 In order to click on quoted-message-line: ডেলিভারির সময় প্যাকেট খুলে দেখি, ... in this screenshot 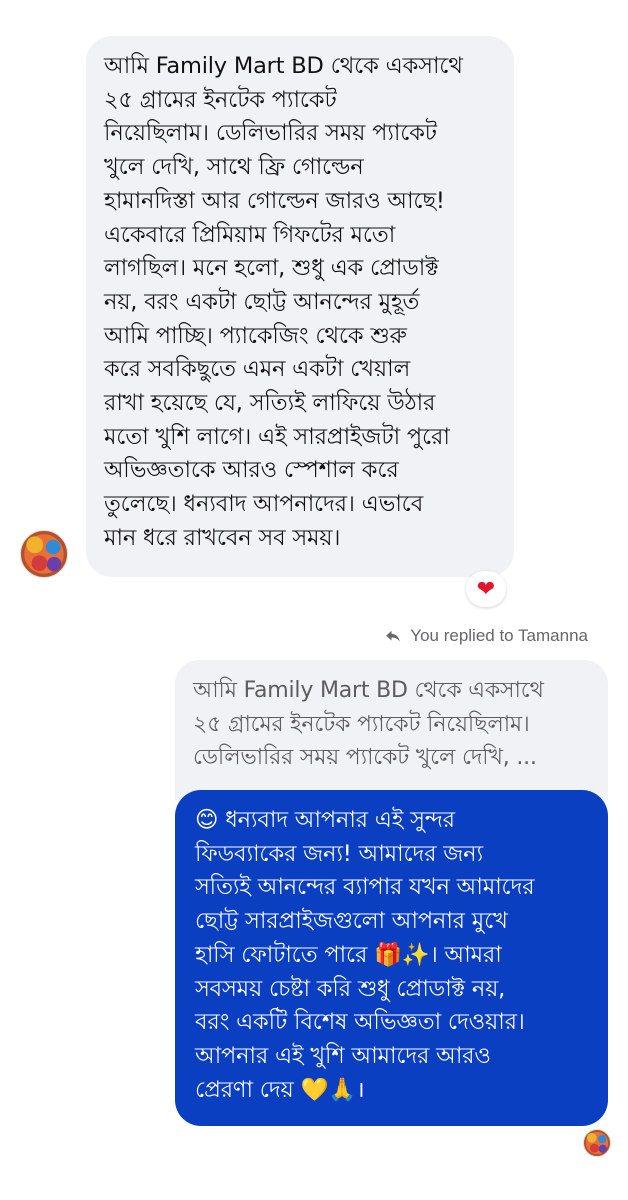, I will do `click(365, 757)`.